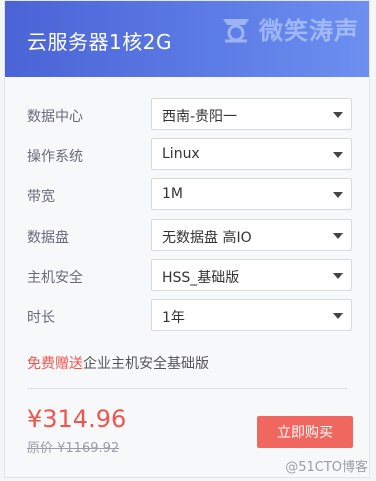  What do you see at coordinates (309, 31) in the screenshot?
I see `watermark-text: 微笑涛声` at bounding box center [309, 31].